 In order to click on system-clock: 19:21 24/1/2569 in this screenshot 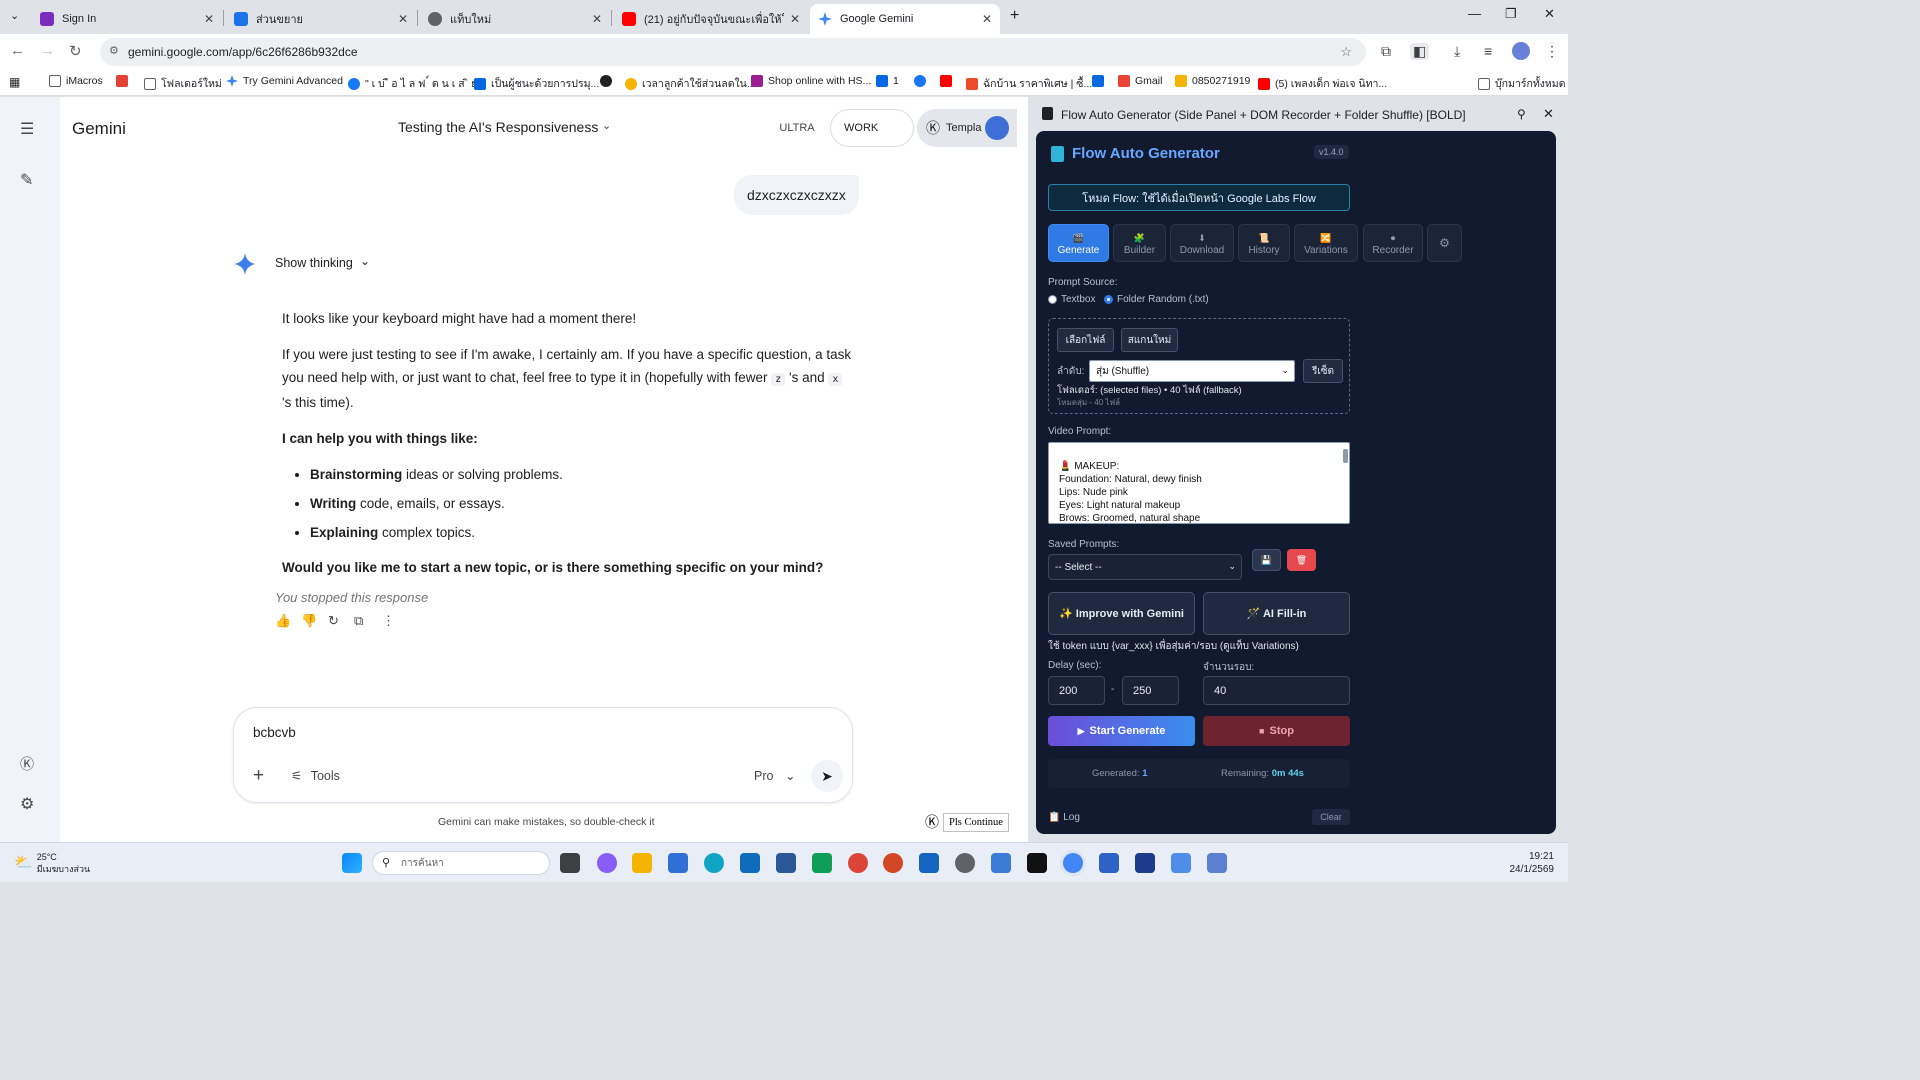, I will do `click(1532, 863)`.